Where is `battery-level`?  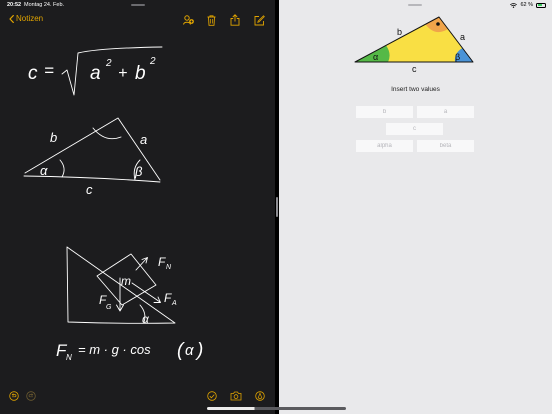 battery-level is located at coordinates (539, 5).